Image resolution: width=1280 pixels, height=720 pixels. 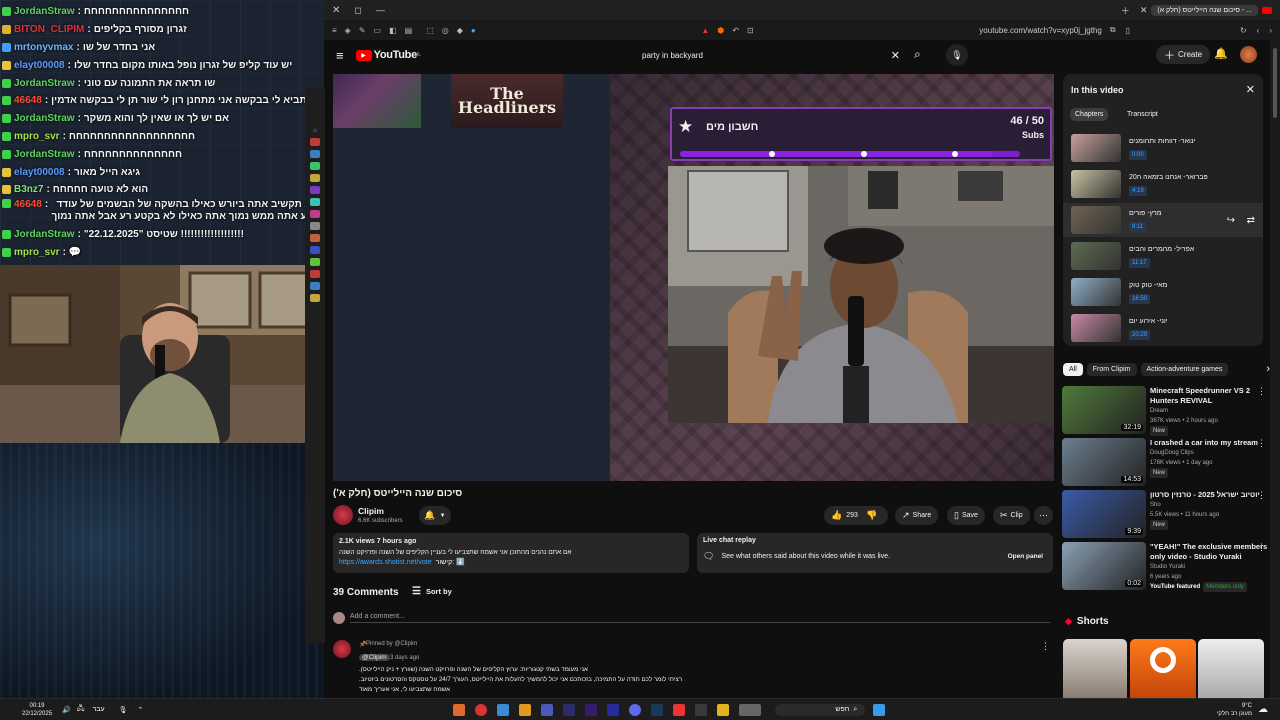 What do you see at coordinates (1163, 220) in the screenshot?
I see `chapter-item: מרץ- פורים 8:11 ↪ ⇄` at bounding box center [1163, 220].